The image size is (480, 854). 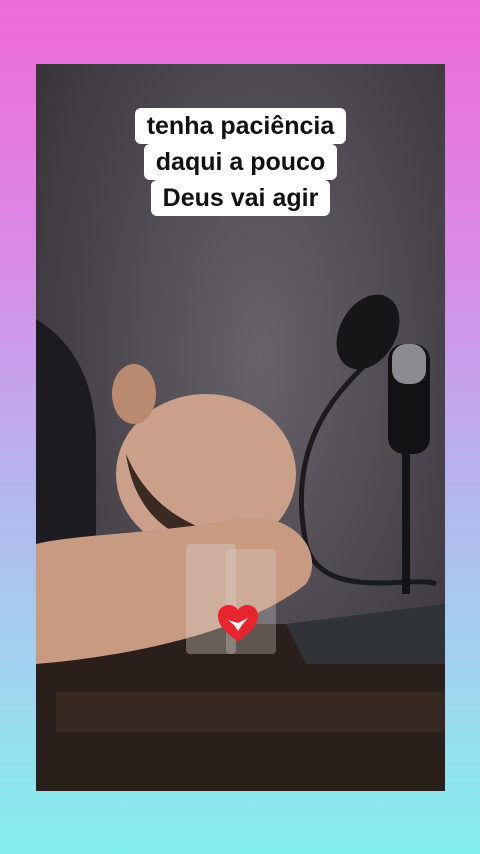 I want to click on microphone-icon, so click(x=409, y=469).